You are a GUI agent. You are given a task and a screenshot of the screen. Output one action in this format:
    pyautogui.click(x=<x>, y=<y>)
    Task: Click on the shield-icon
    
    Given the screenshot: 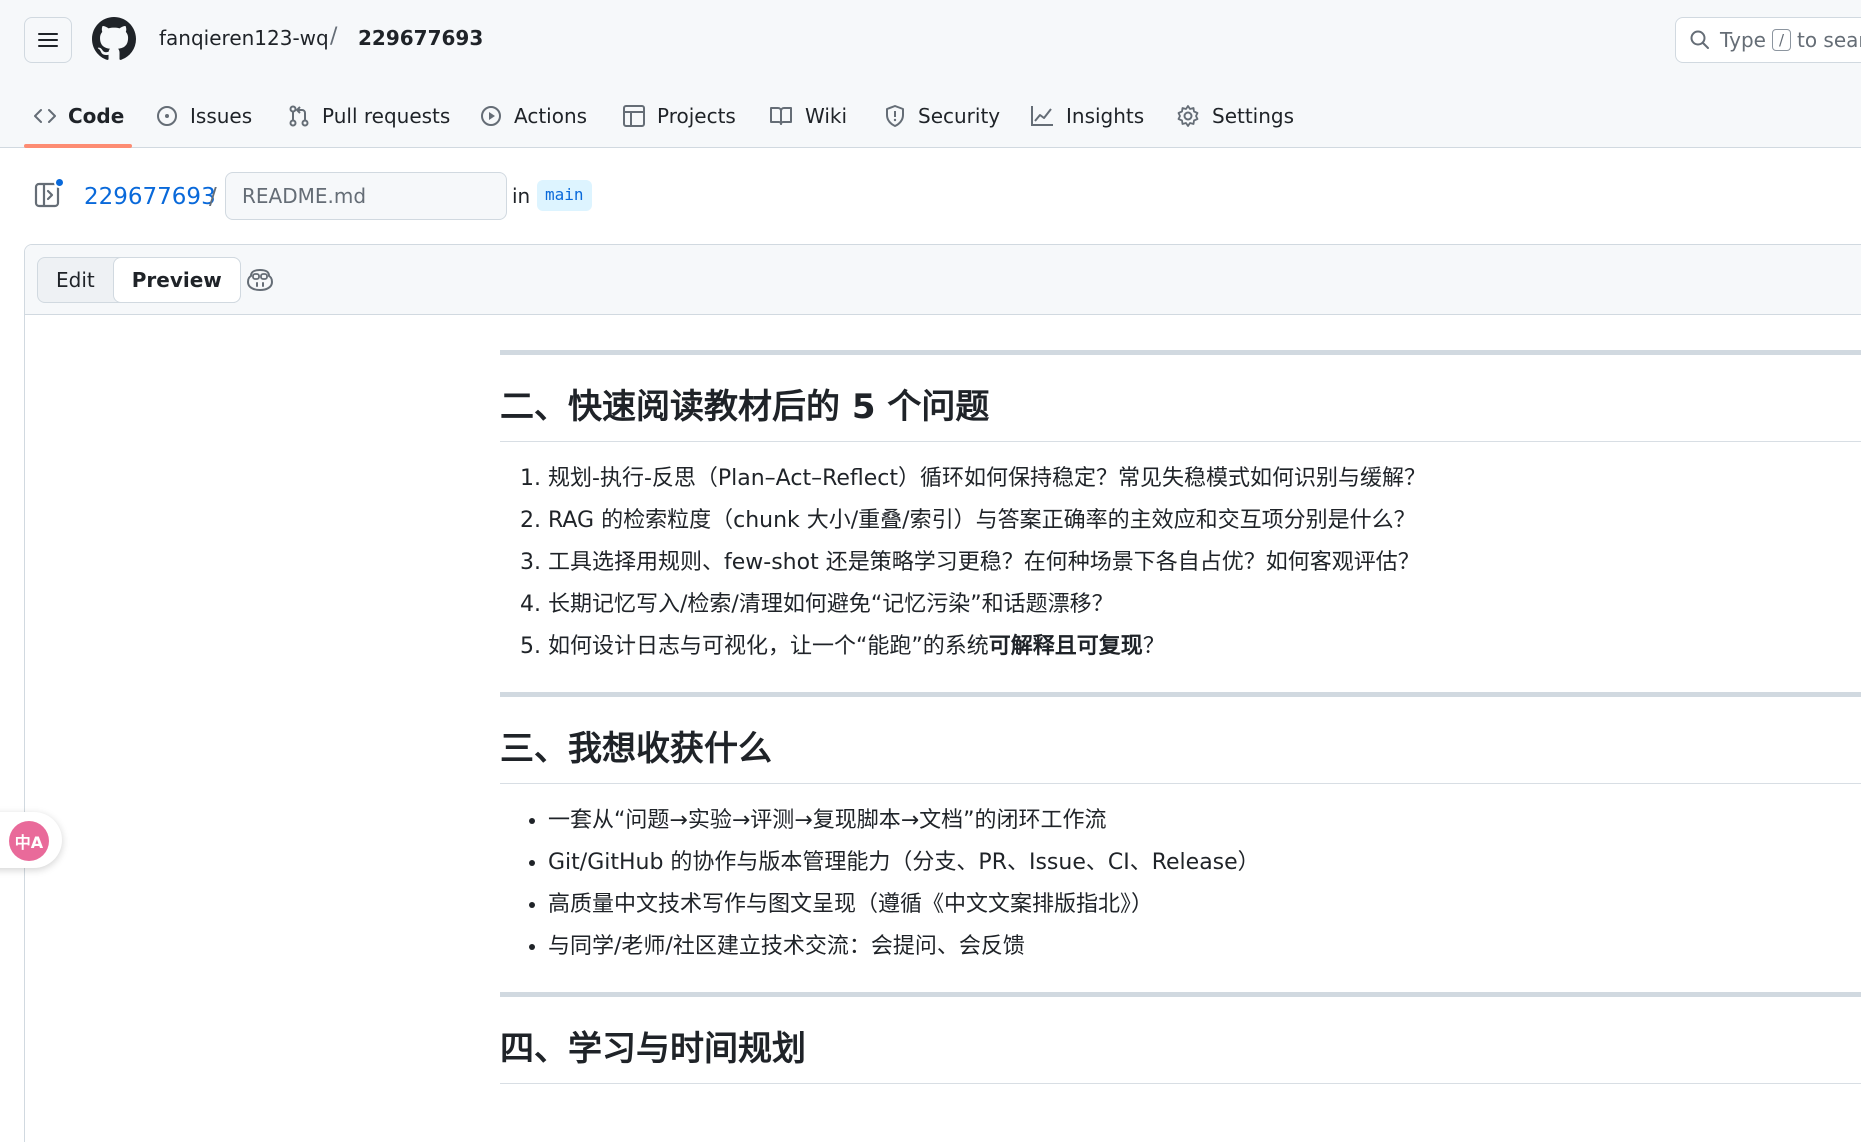 What is the action you would take?
    pyautogui.click(x=895, y=116)
    